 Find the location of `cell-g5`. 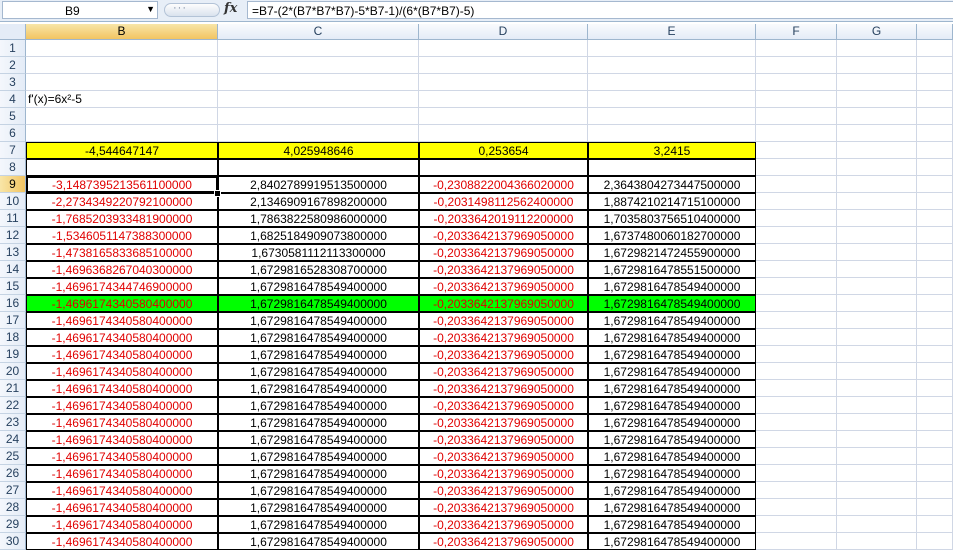

cell-g5 is located at coordinates (877, 116).